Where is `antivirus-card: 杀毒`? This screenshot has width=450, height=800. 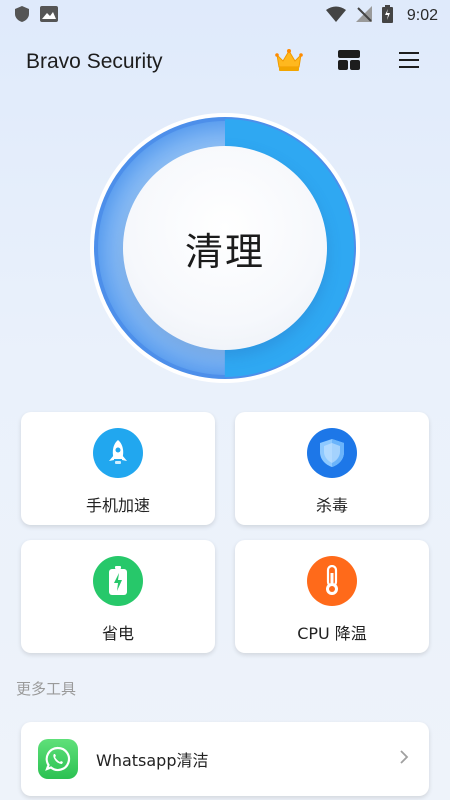 antivirus-card: 杀毒 is located at coordinates (332, 468).